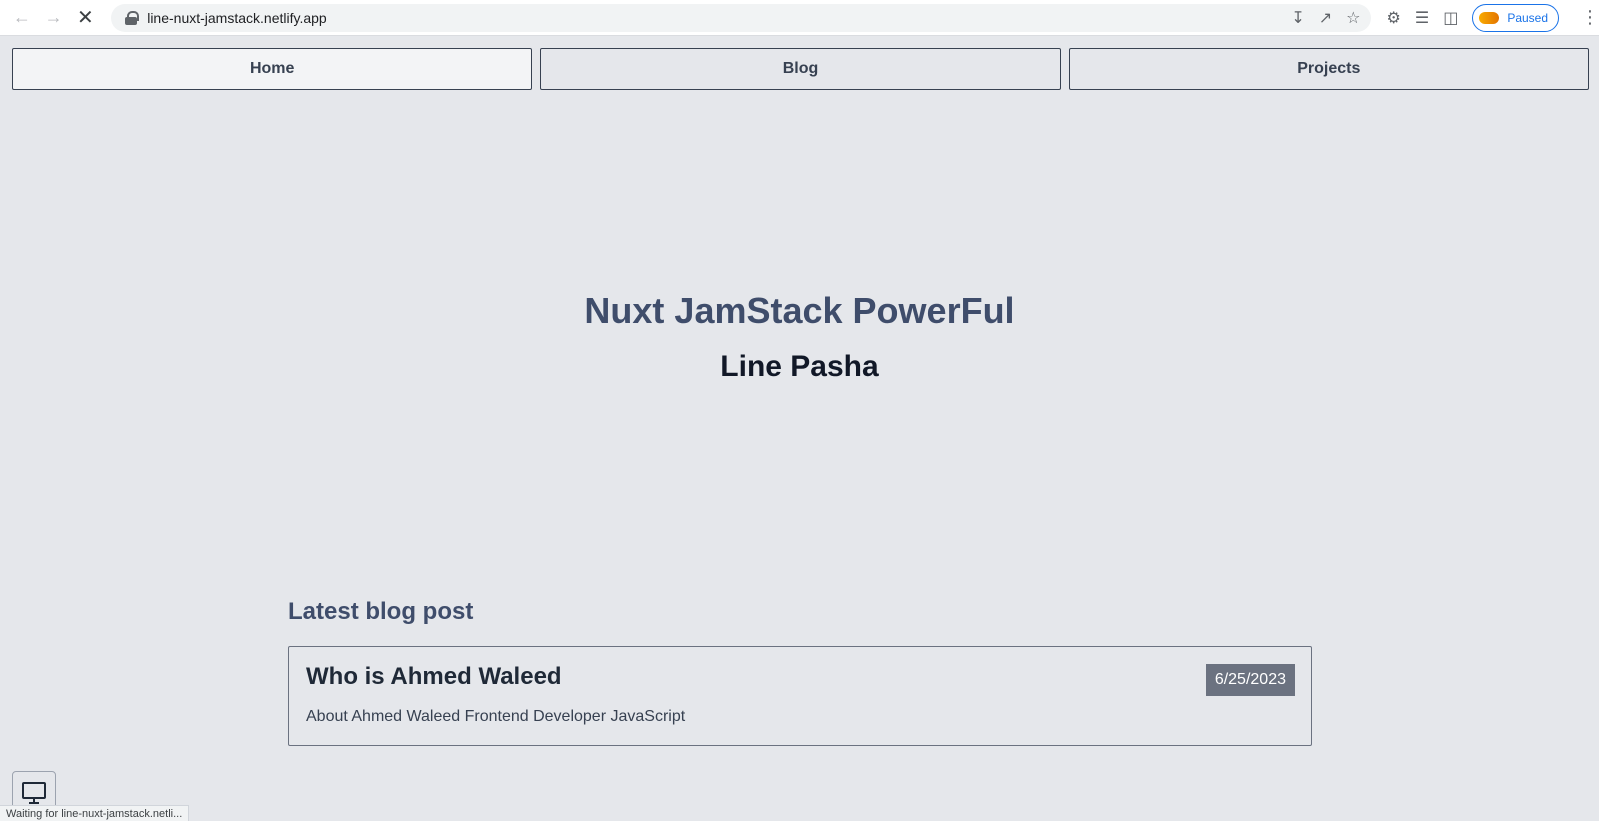 The height and width of the screenshot is (821, 1599). I want to click on nav-home-link: Home, so click(272, 69).